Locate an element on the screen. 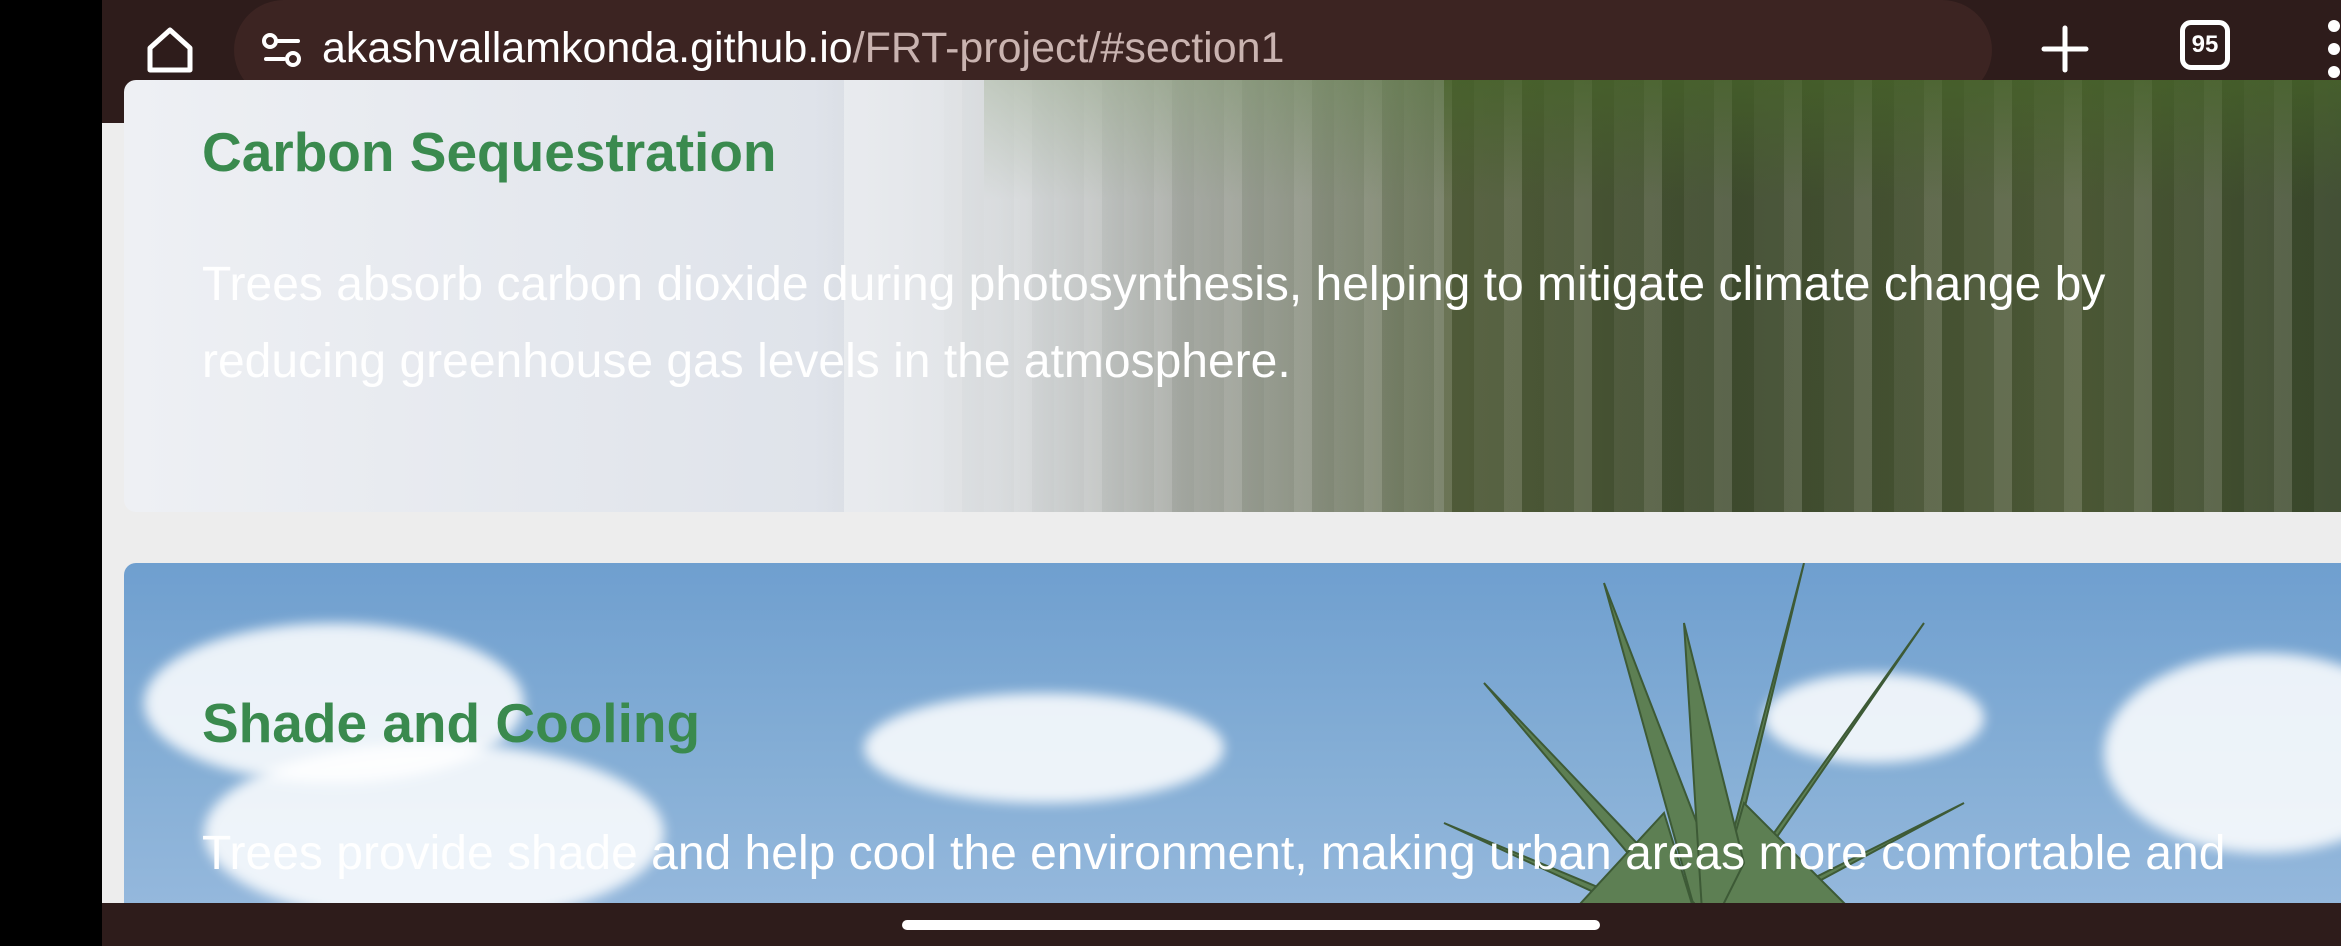  plus-icon is located at coordinates (2065, 49).